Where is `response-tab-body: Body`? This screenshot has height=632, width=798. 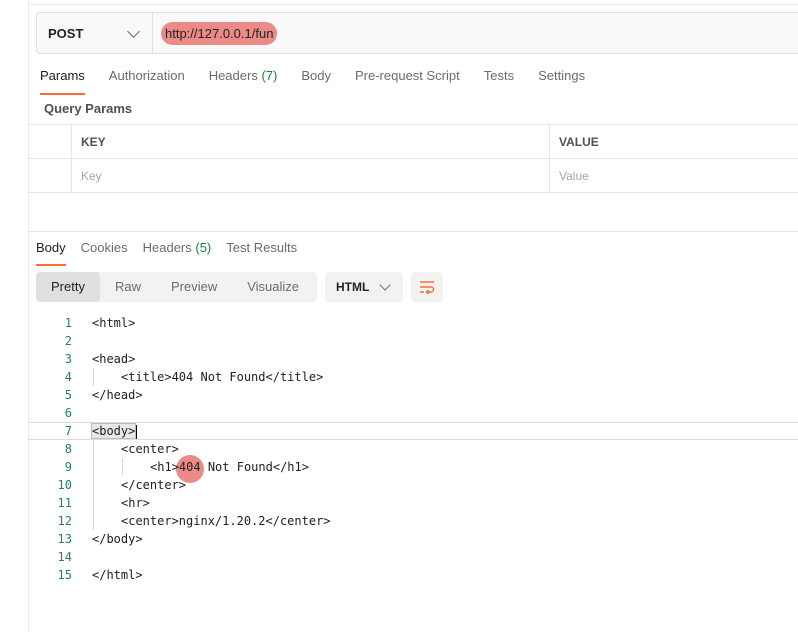 response-tab-body: Body is located at coordinates (51, 251).